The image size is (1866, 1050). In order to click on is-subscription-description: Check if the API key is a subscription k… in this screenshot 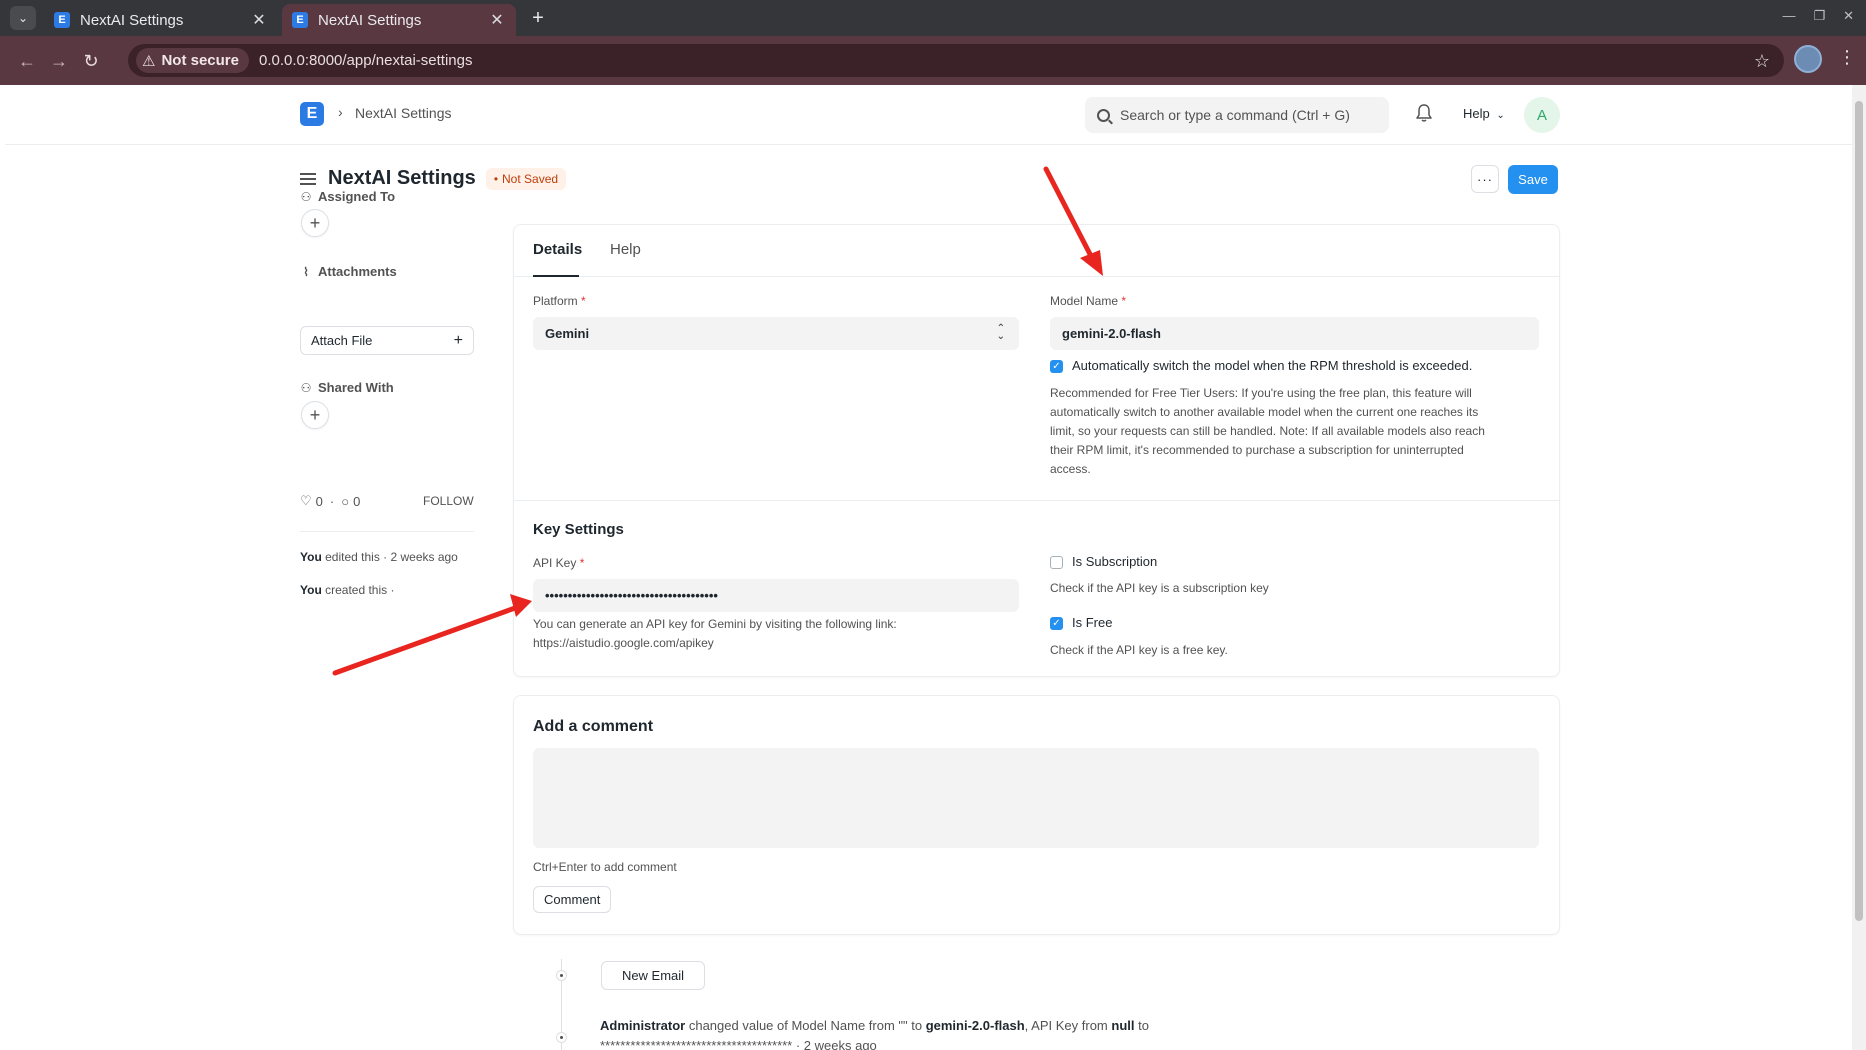, I will do `click(1159, 588)`.